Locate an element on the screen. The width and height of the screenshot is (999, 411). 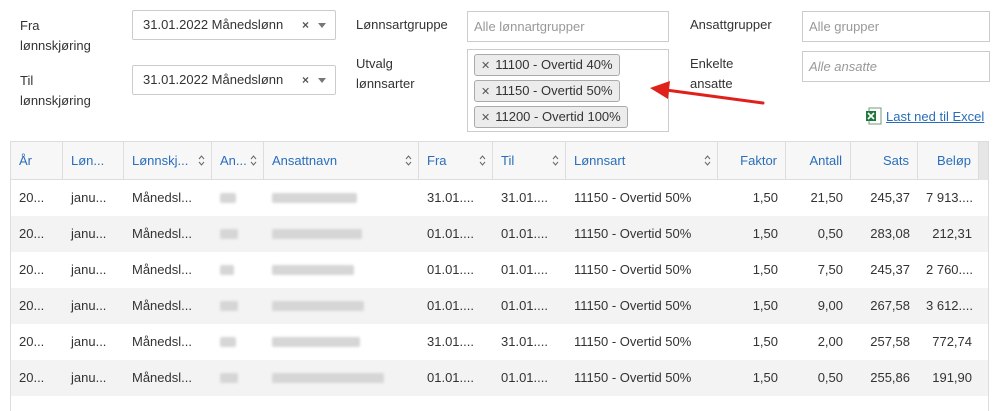
cell-belop: 212,31 is located at coordinates (952, 233).